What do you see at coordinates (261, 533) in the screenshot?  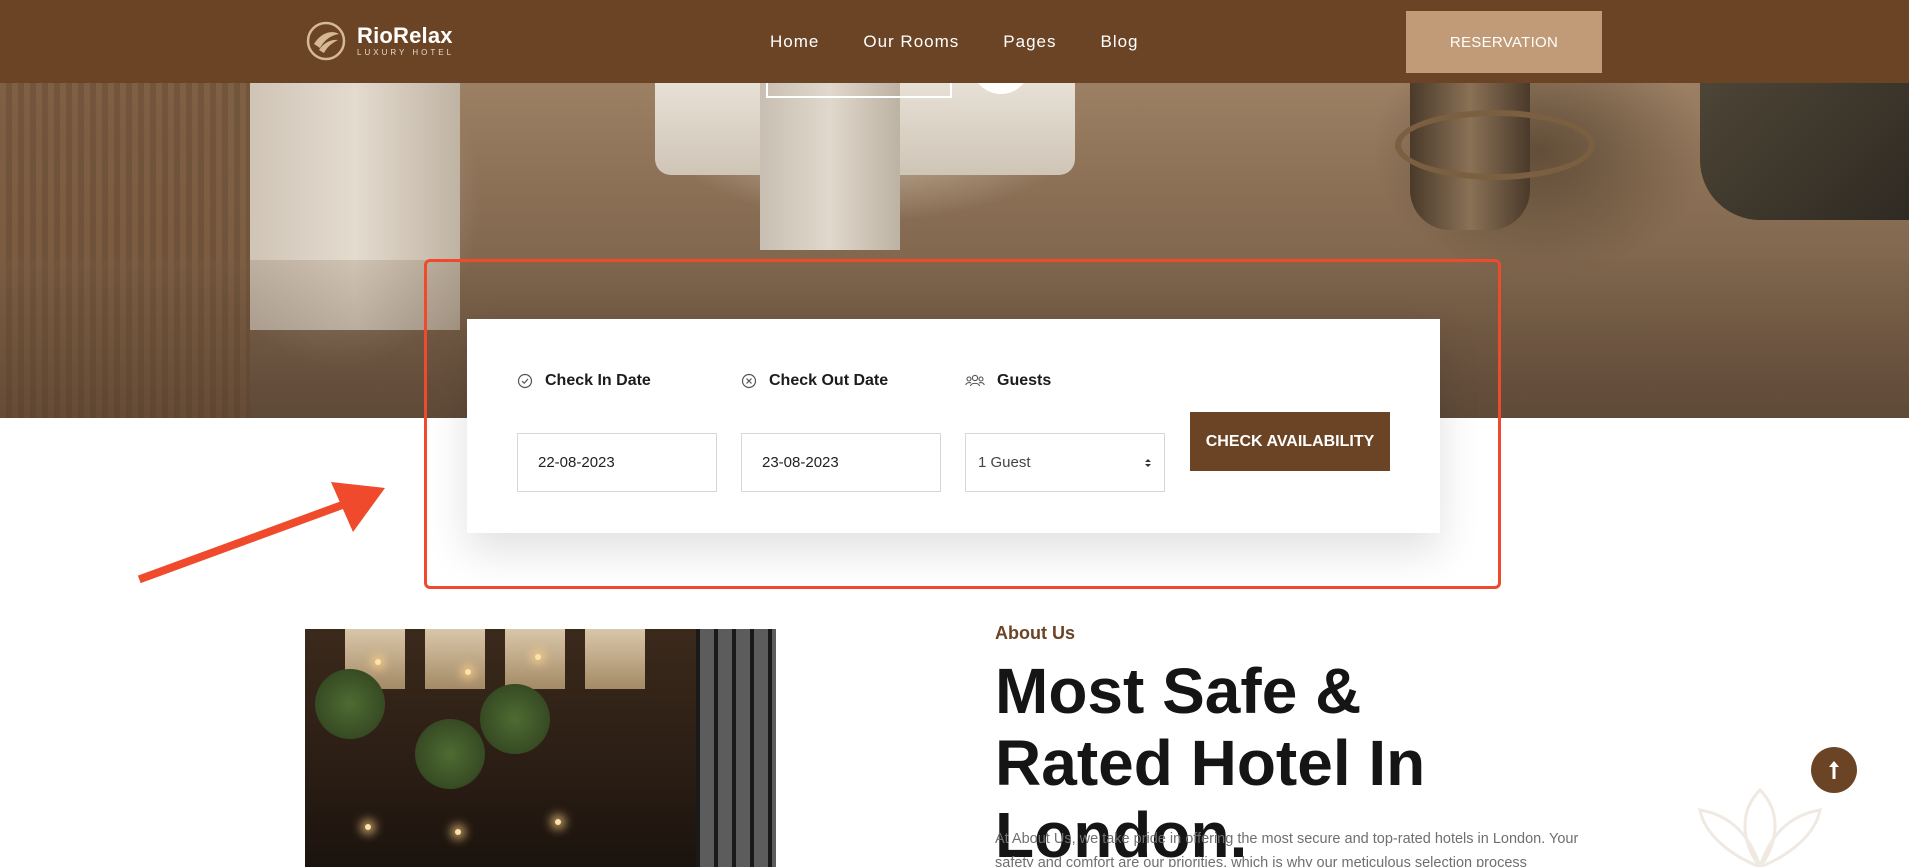 I see `annotation-arrow-icon` at bounding box center [261, 533].